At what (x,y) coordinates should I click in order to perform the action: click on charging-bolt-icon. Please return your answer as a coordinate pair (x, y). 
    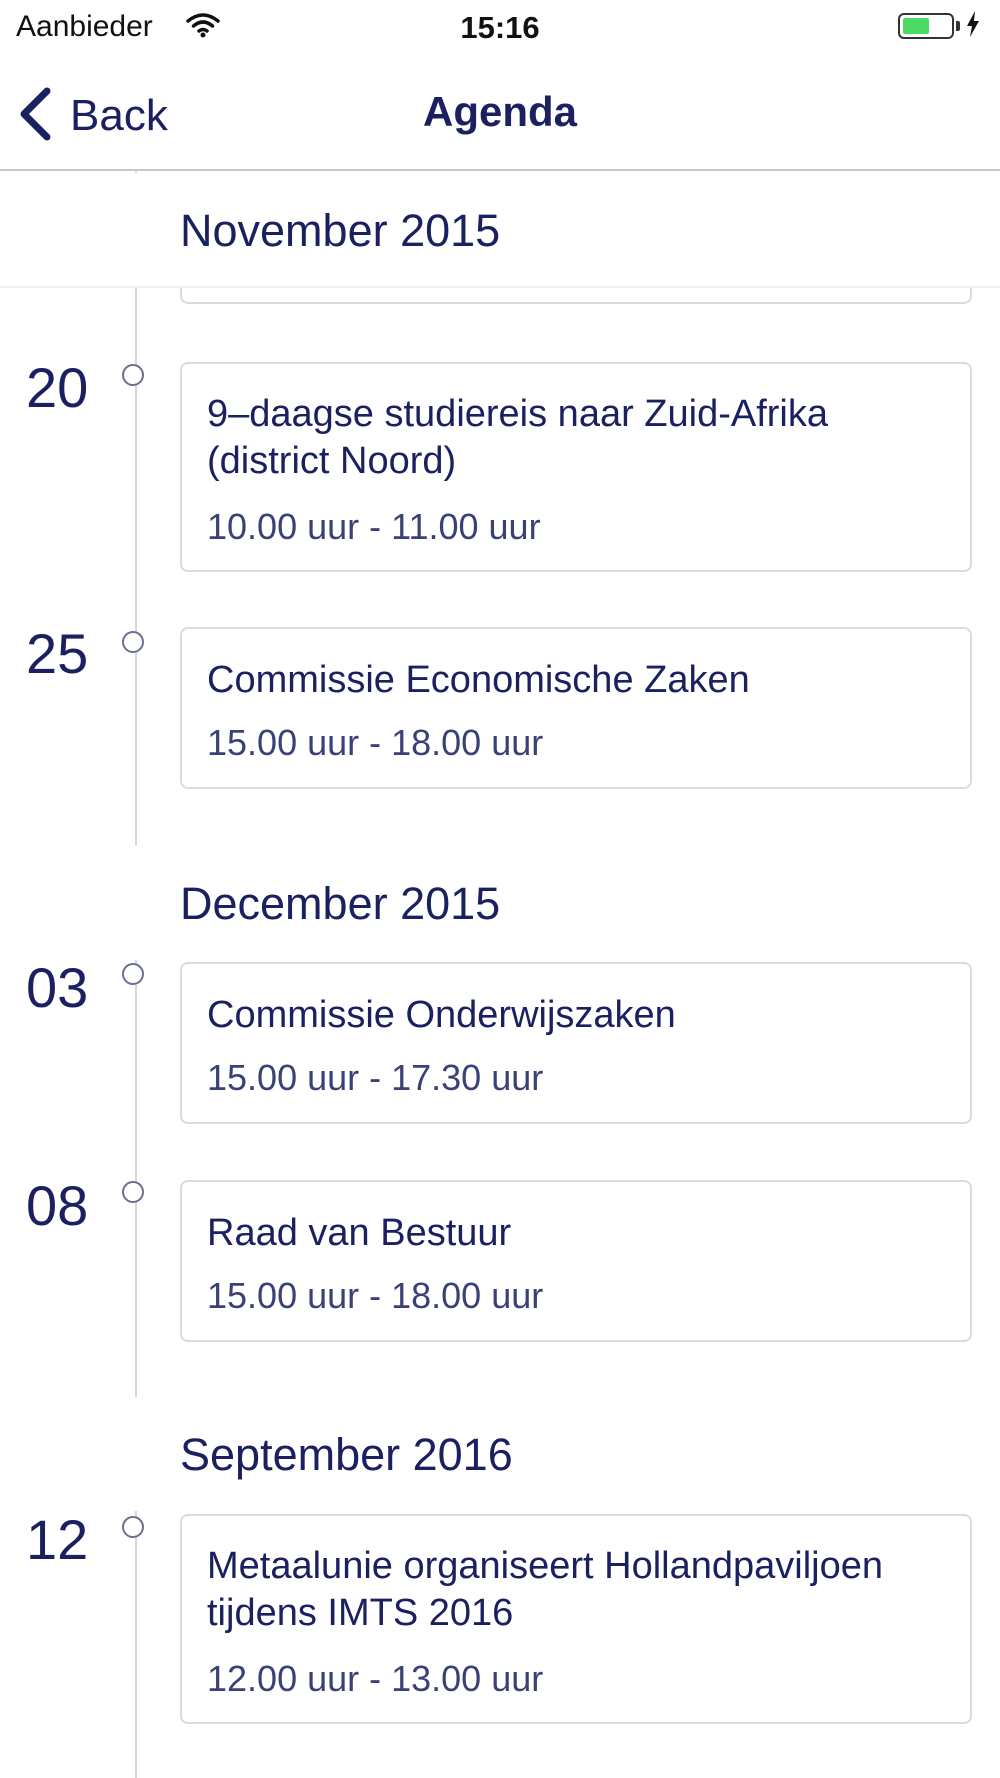
    Looking at the image, I should click on (973, 26).